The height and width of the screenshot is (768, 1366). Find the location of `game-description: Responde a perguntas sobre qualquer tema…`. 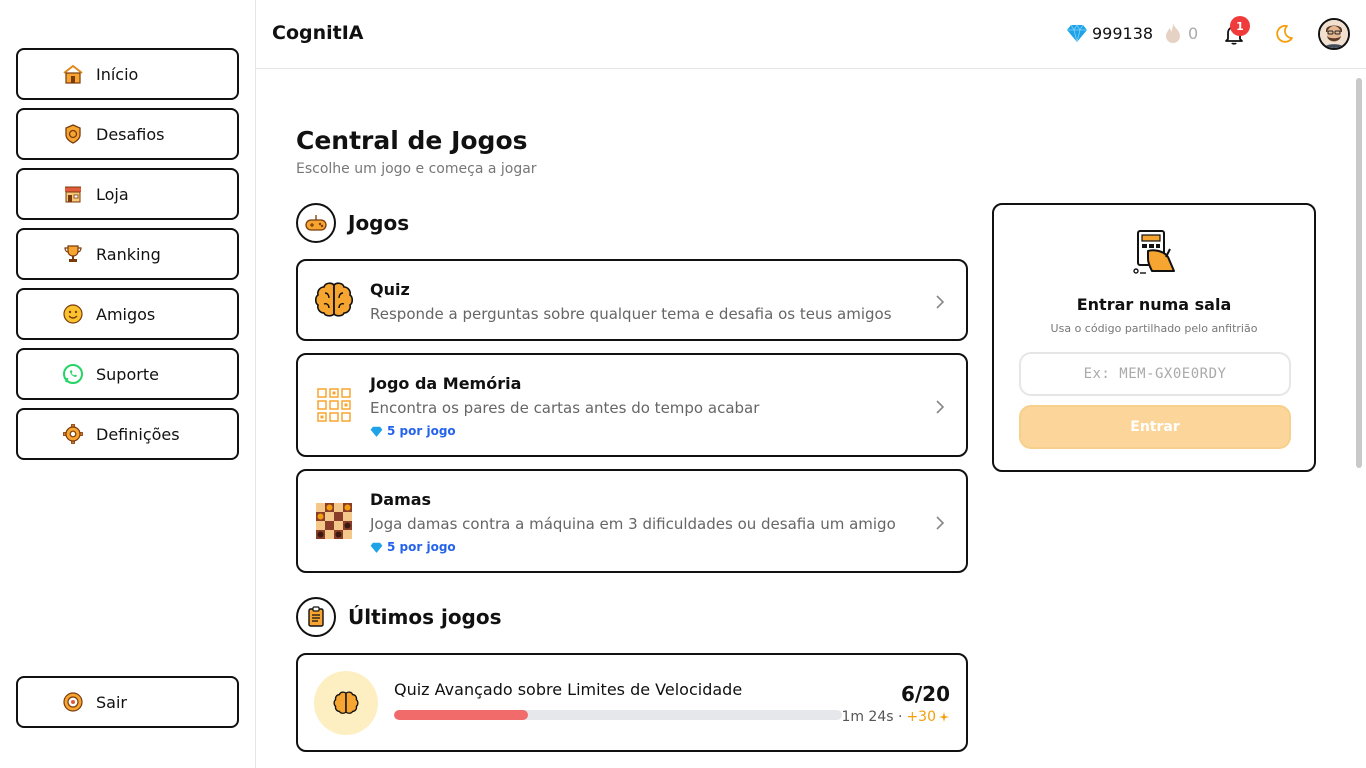

game-description: Responde a perguntas sobre qualquer tema… is located at coordinates (631, 314).